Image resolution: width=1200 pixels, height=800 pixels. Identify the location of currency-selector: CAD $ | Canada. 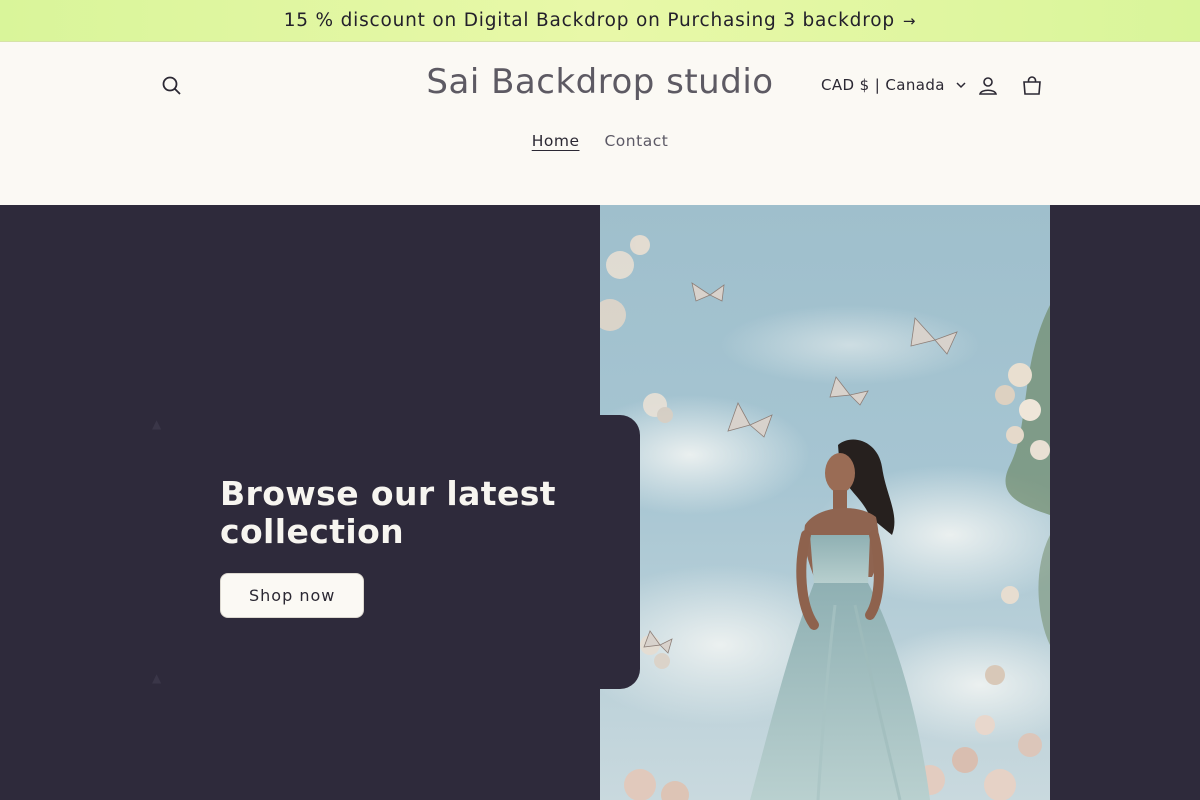
(894, 85).